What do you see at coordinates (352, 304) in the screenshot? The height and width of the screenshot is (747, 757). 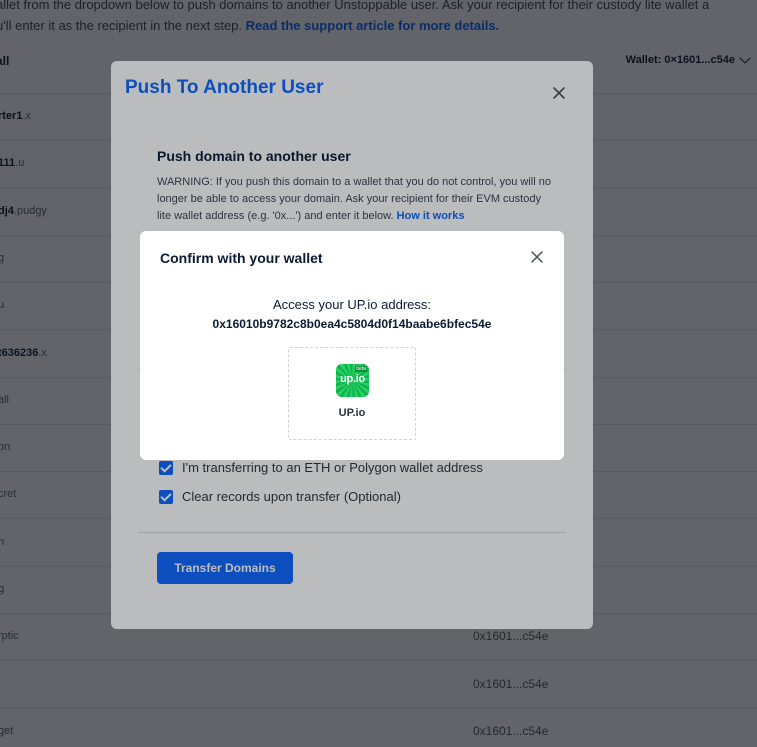 I see `access-address-label: Access your UP.io address:` at bounding box center [352, 304].